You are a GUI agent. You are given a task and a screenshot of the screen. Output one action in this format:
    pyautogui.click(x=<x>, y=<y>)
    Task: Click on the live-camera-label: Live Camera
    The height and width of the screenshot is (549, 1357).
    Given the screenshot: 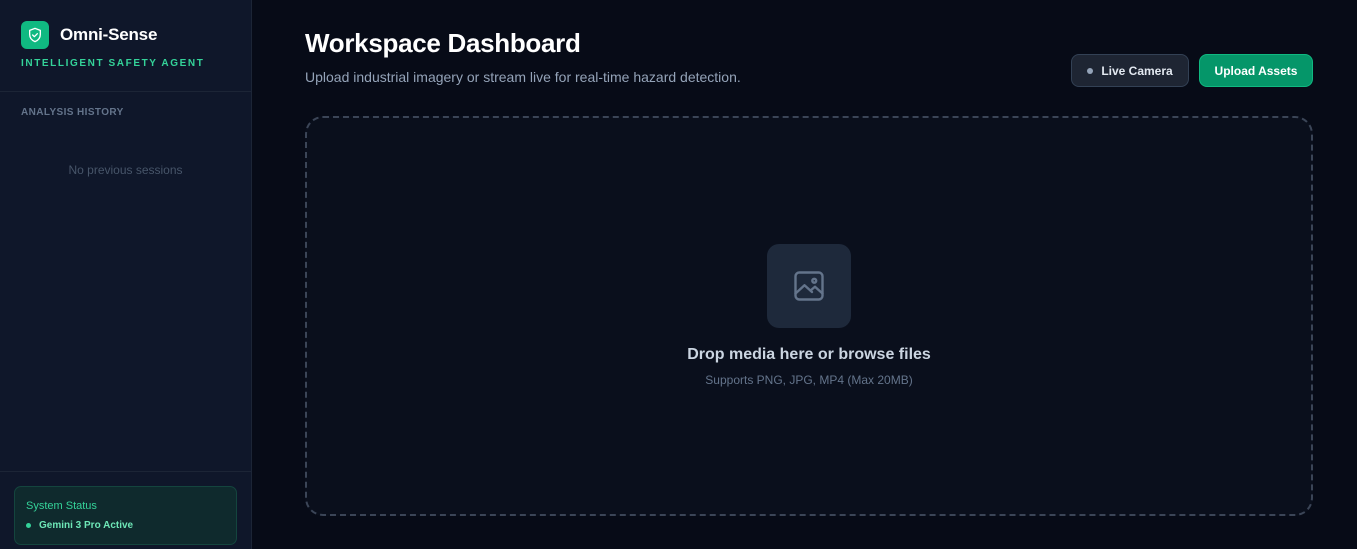 What is the action you would take?
    pyautogui.click(x=1137, y=70)
    